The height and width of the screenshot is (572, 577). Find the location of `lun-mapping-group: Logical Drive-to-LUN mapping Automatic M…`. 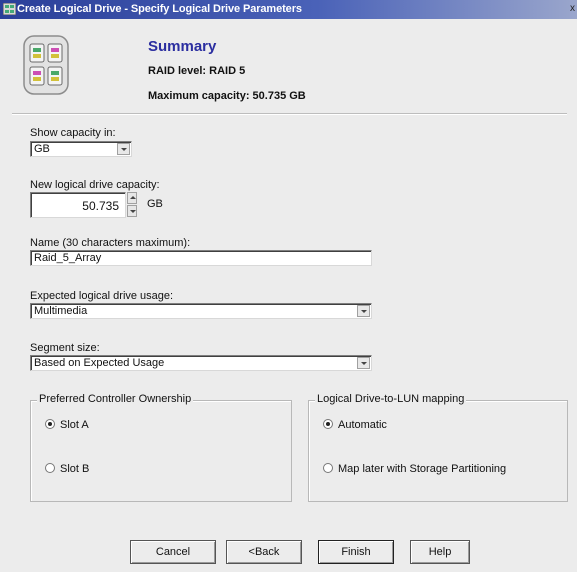

lun-mapping-group: Logical Drive-to-LUN mapping Automatic M… is located at coordinates (438, 447).